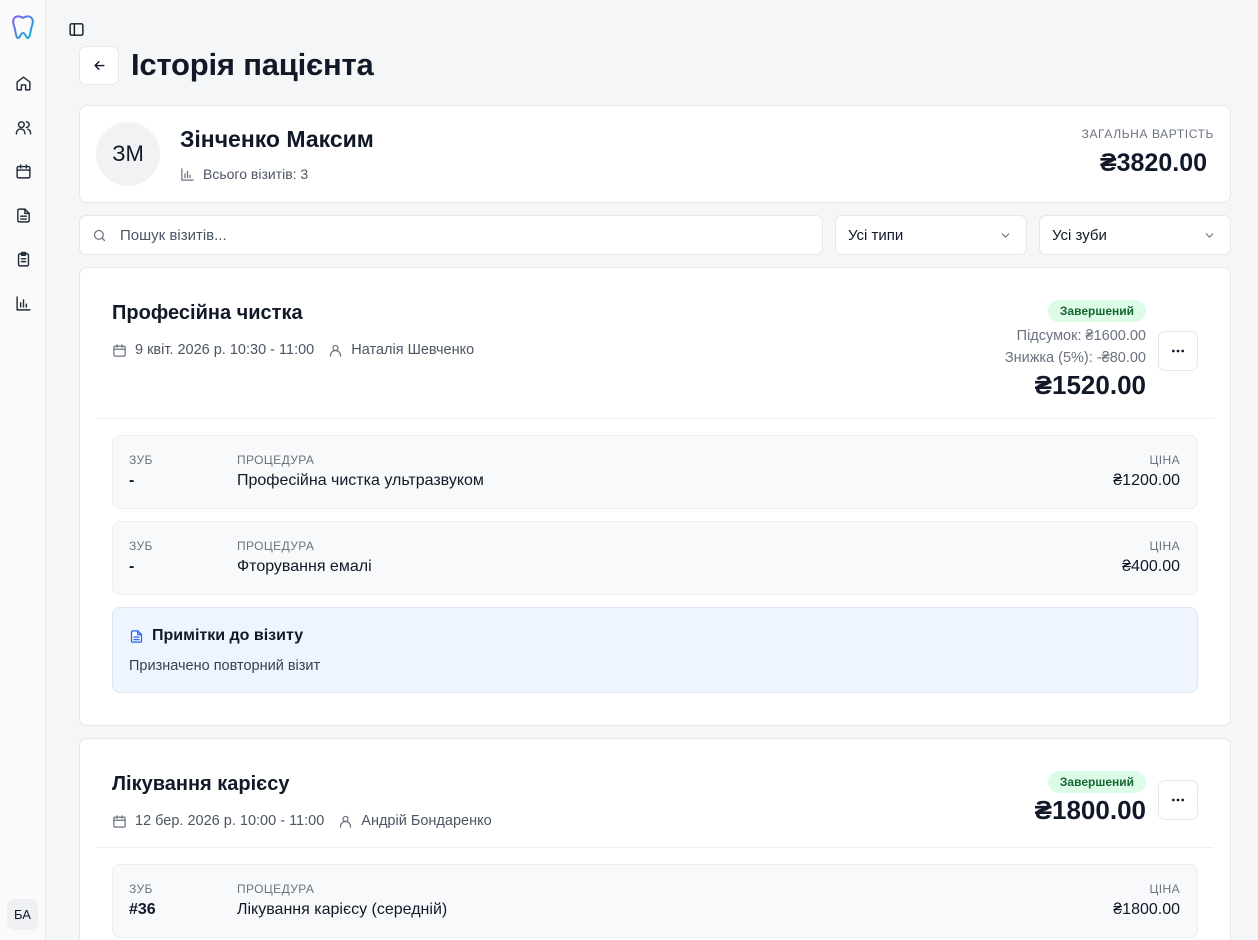 The height and width of the screenshot is (940, 1258). What do you see at coordinates (426, 821) in the screenshot?
I see `doctor-name: Андрій Бондаренко` at bounding box center [426, 821].